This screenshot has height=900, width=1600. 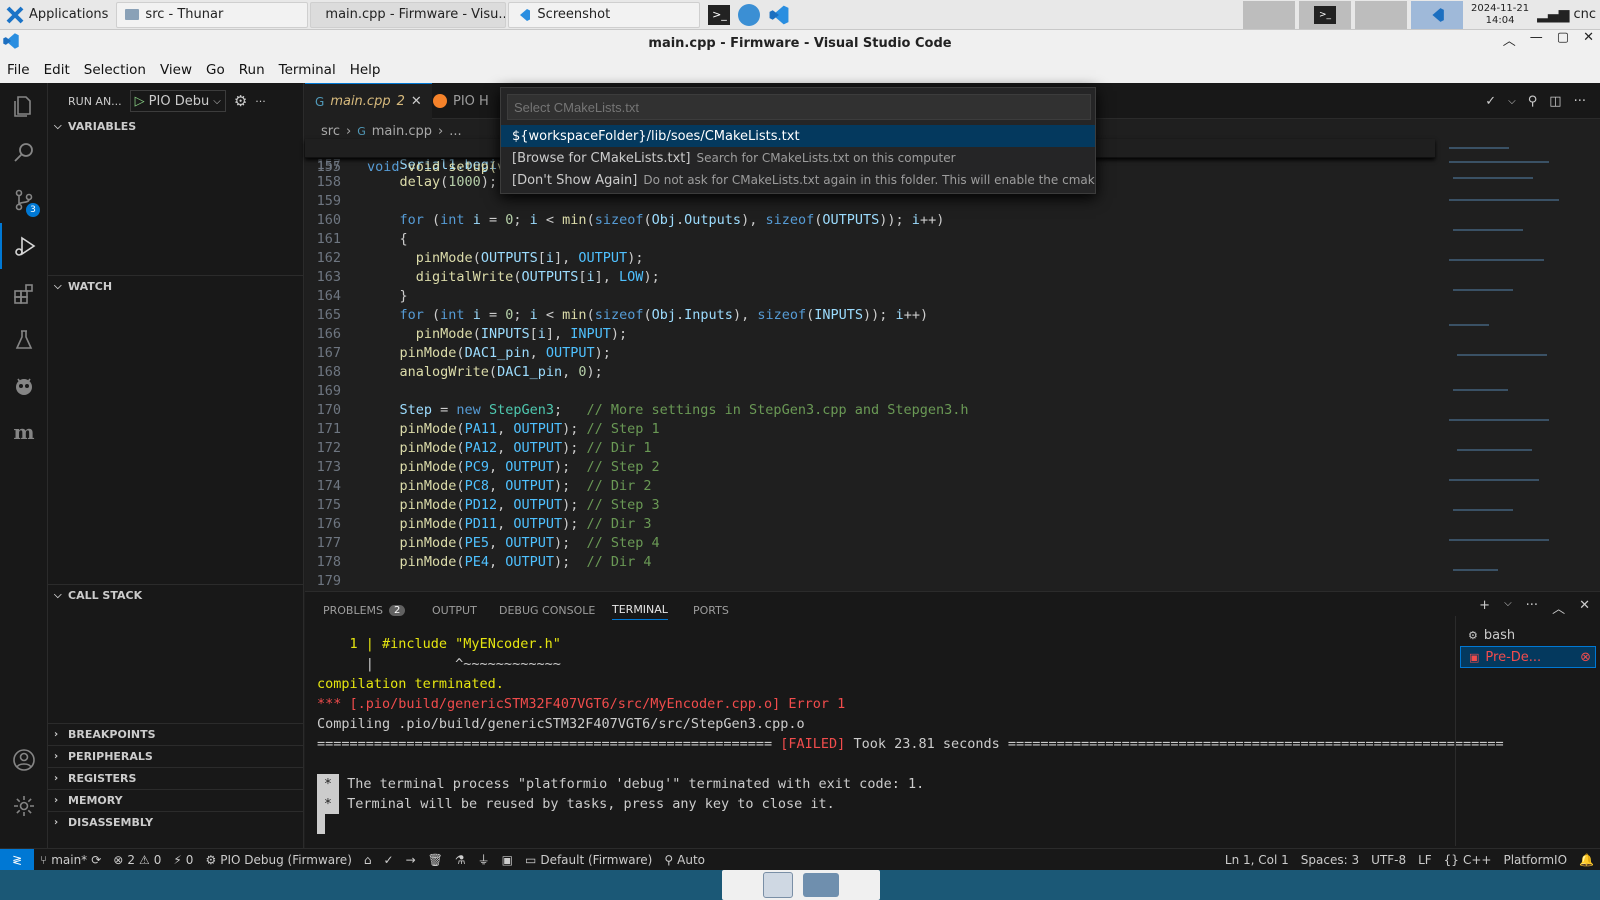 I want to click on testing-icon, so click(x=24, y=340).